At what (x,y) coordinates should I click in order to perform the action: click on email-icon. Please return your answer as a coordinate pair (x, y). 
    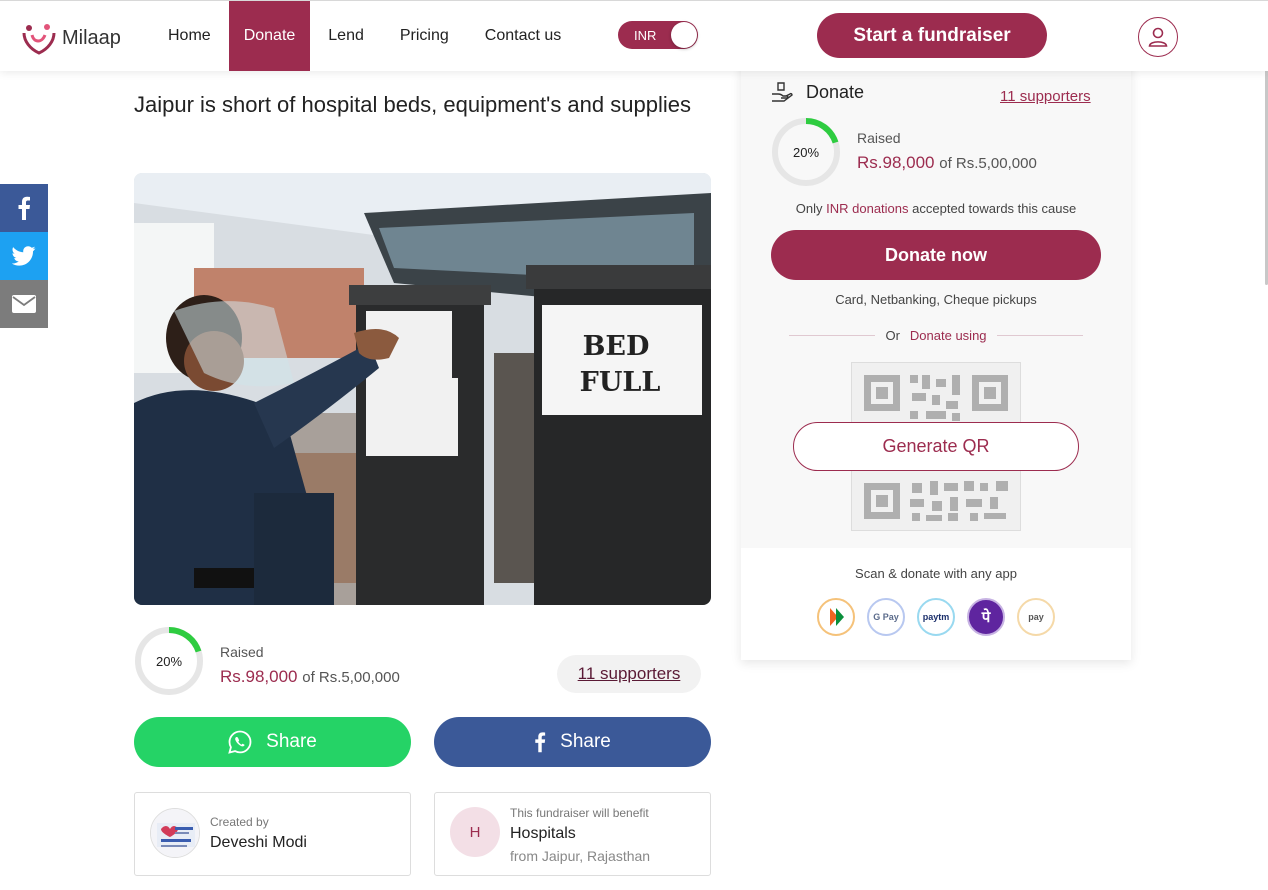
    Looking at the image, I should click on (24, 304).